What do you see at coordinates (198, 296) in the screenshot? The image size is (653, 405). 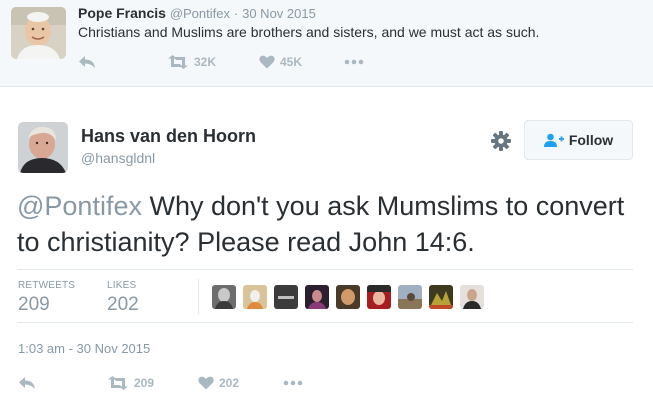 I see `stats-separator` at bounding box center [198, 296].